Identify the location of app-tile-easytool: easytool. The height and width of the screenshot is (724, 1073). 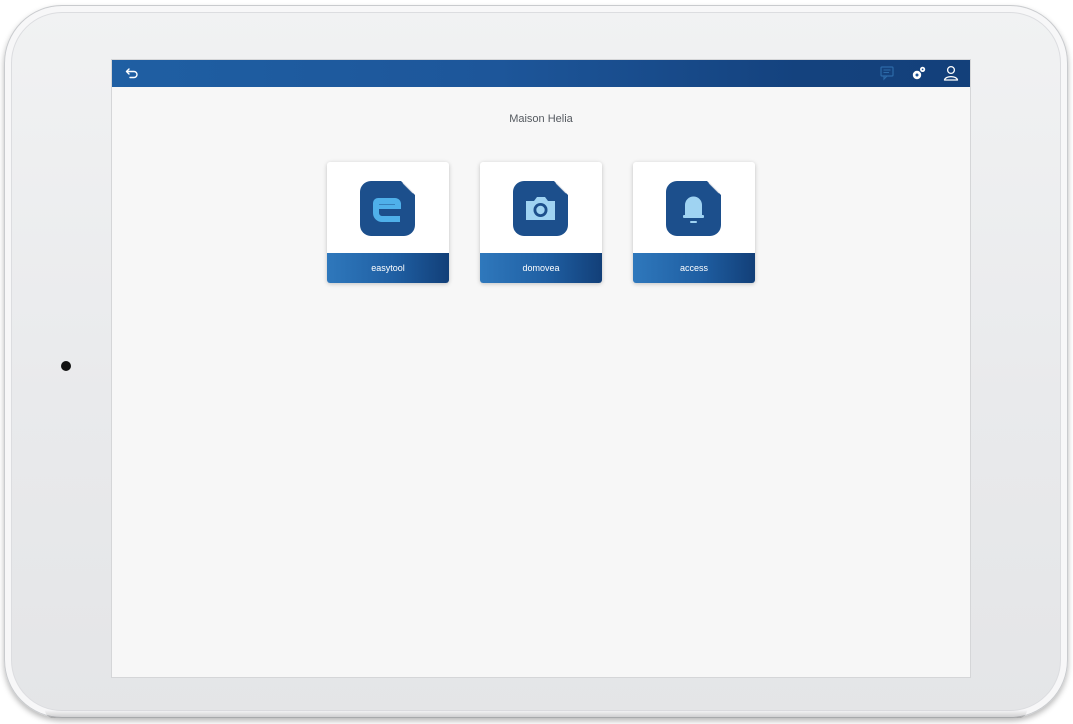
(388, 222).